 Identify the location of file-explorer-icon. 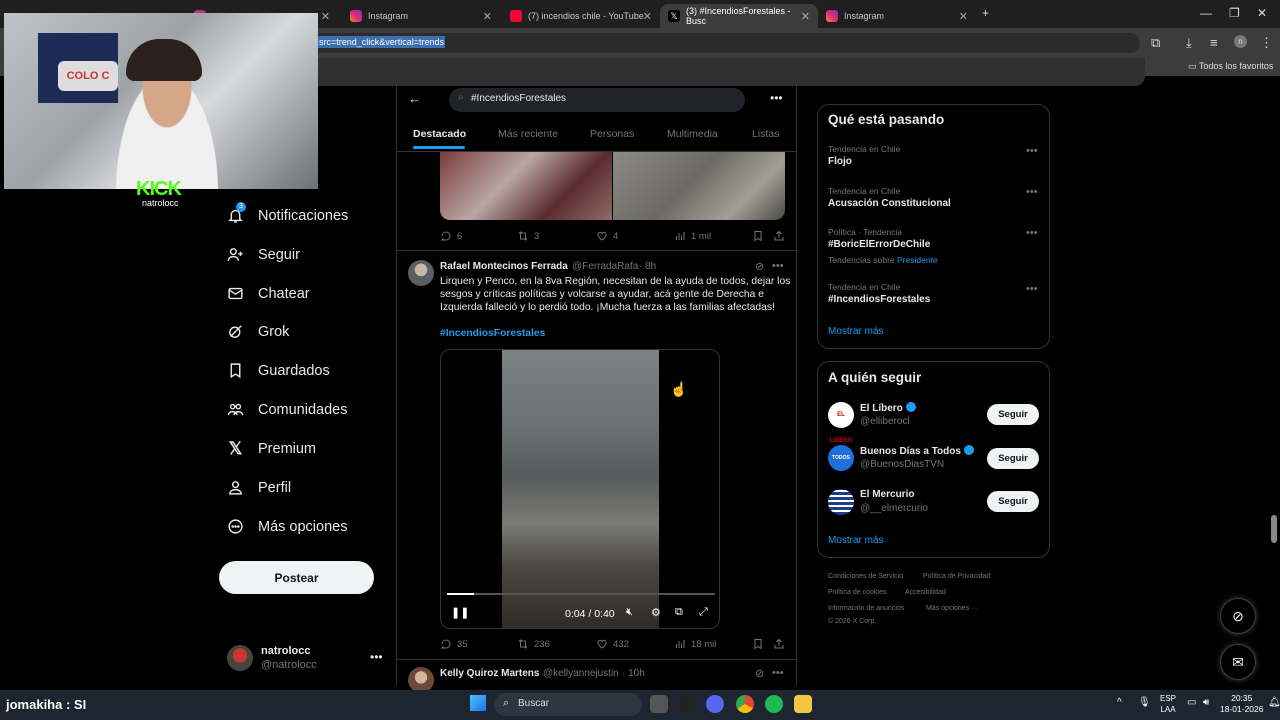
(803, 704).